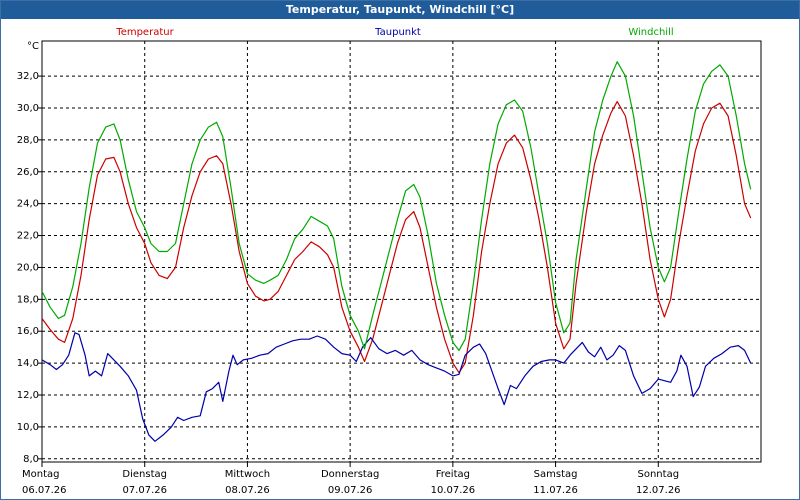 This screenshot has width=800, height=500. Describe the element at coordinates (28, 108) in the screenshot. I see `y-tick-label: 30,0` at that location.